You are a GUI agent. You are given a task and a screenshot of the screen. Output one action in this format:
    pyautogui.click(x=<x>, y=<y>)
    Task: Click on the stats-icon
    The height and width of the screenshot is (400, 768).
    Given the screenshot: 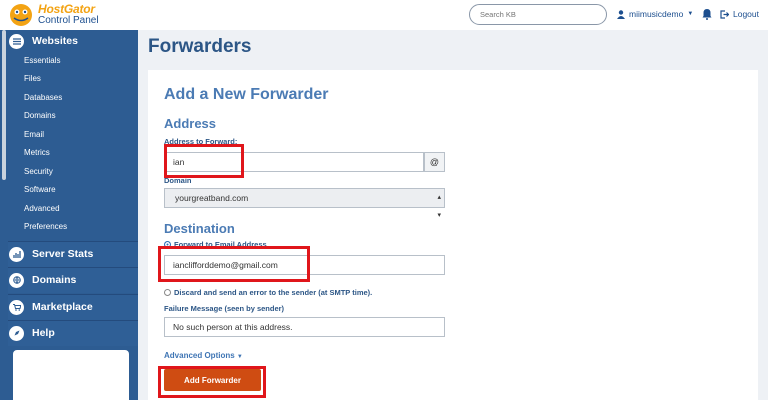 What is the action you would take?
    pyautogui.click(x=16, y=254)
    